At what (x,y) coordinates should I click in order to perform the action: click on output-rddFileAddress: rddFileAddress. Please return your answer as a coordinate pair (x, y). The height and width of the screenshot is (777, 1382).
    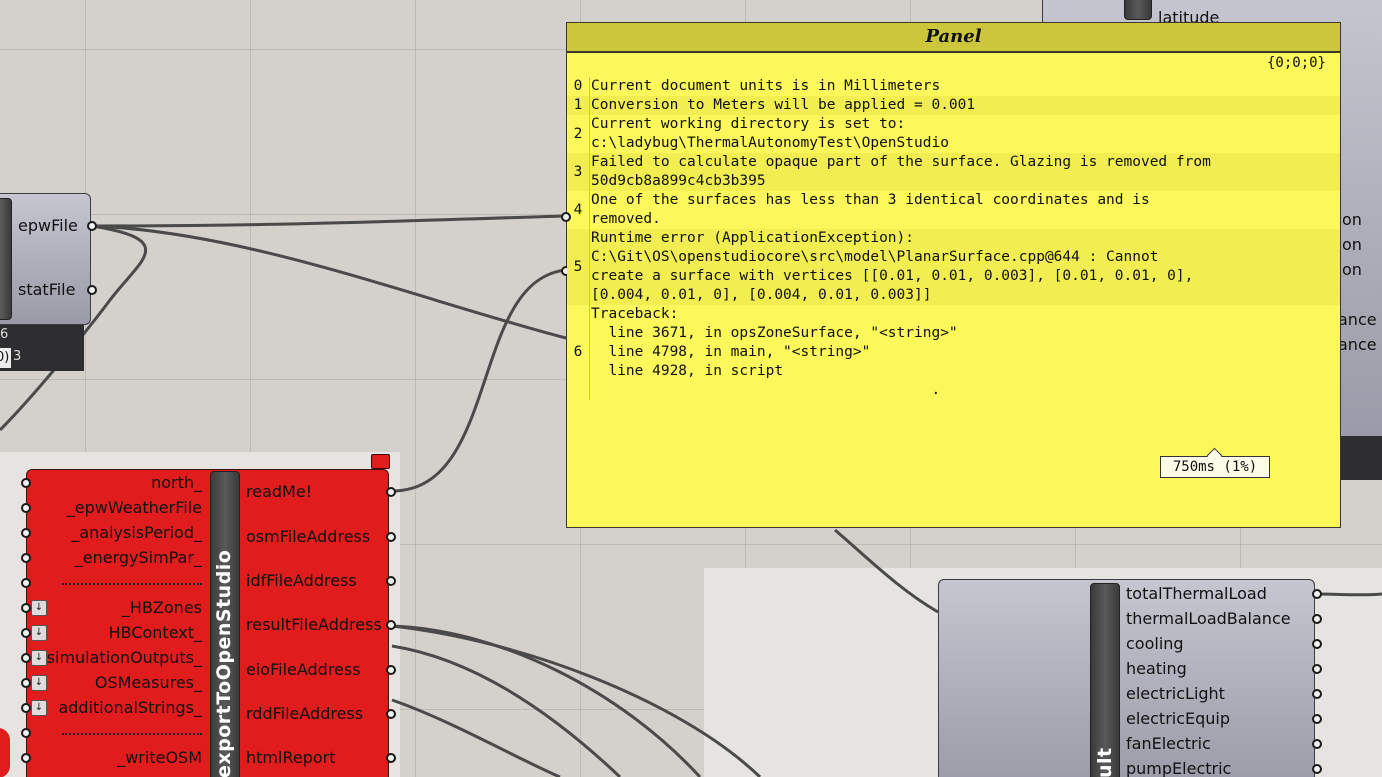
    Looking at the image, I should click on (305, 713).